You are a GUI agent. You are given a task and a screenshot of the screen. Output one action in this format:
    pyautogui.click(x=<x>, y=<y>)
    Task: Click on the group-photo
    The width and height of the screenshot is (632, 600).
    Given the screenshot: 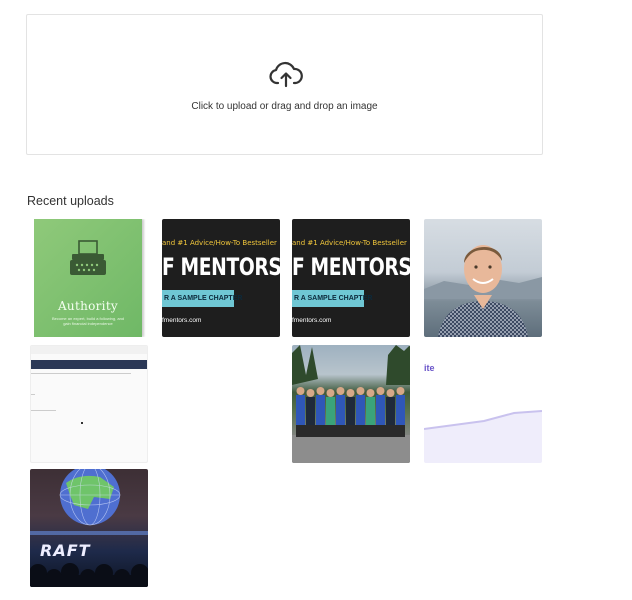 What is the action you would take?
    pyautogui.click(x=351, y=404)
    